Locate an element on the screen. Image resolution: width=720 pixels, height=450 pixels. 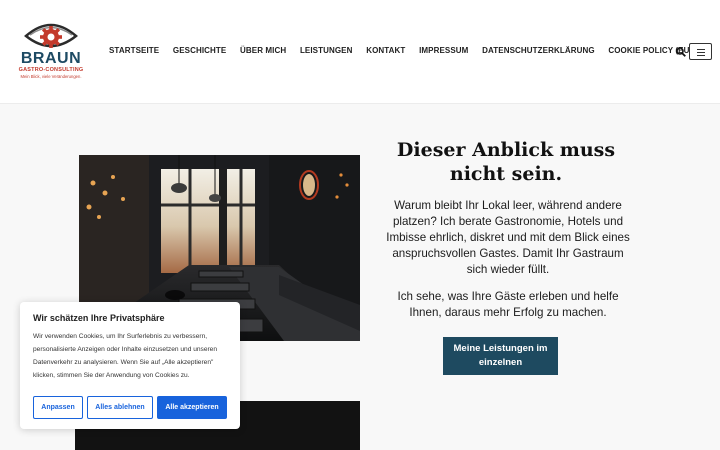
hero-headline: Dieser Anblick muss nicht sein. is located at coordinates (506, 162).